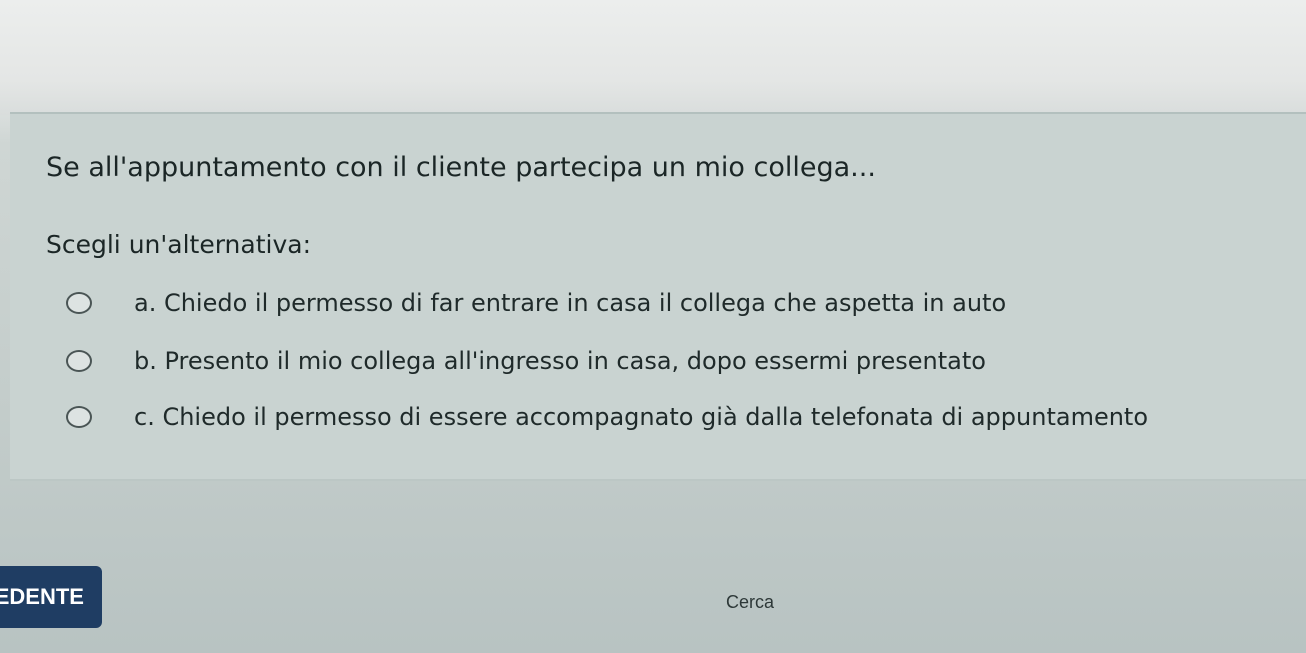 The height and width of the screenshot is (653, 1306). I want to click on instruction-text: Scegli un'alternativa:, so click(179, 244).